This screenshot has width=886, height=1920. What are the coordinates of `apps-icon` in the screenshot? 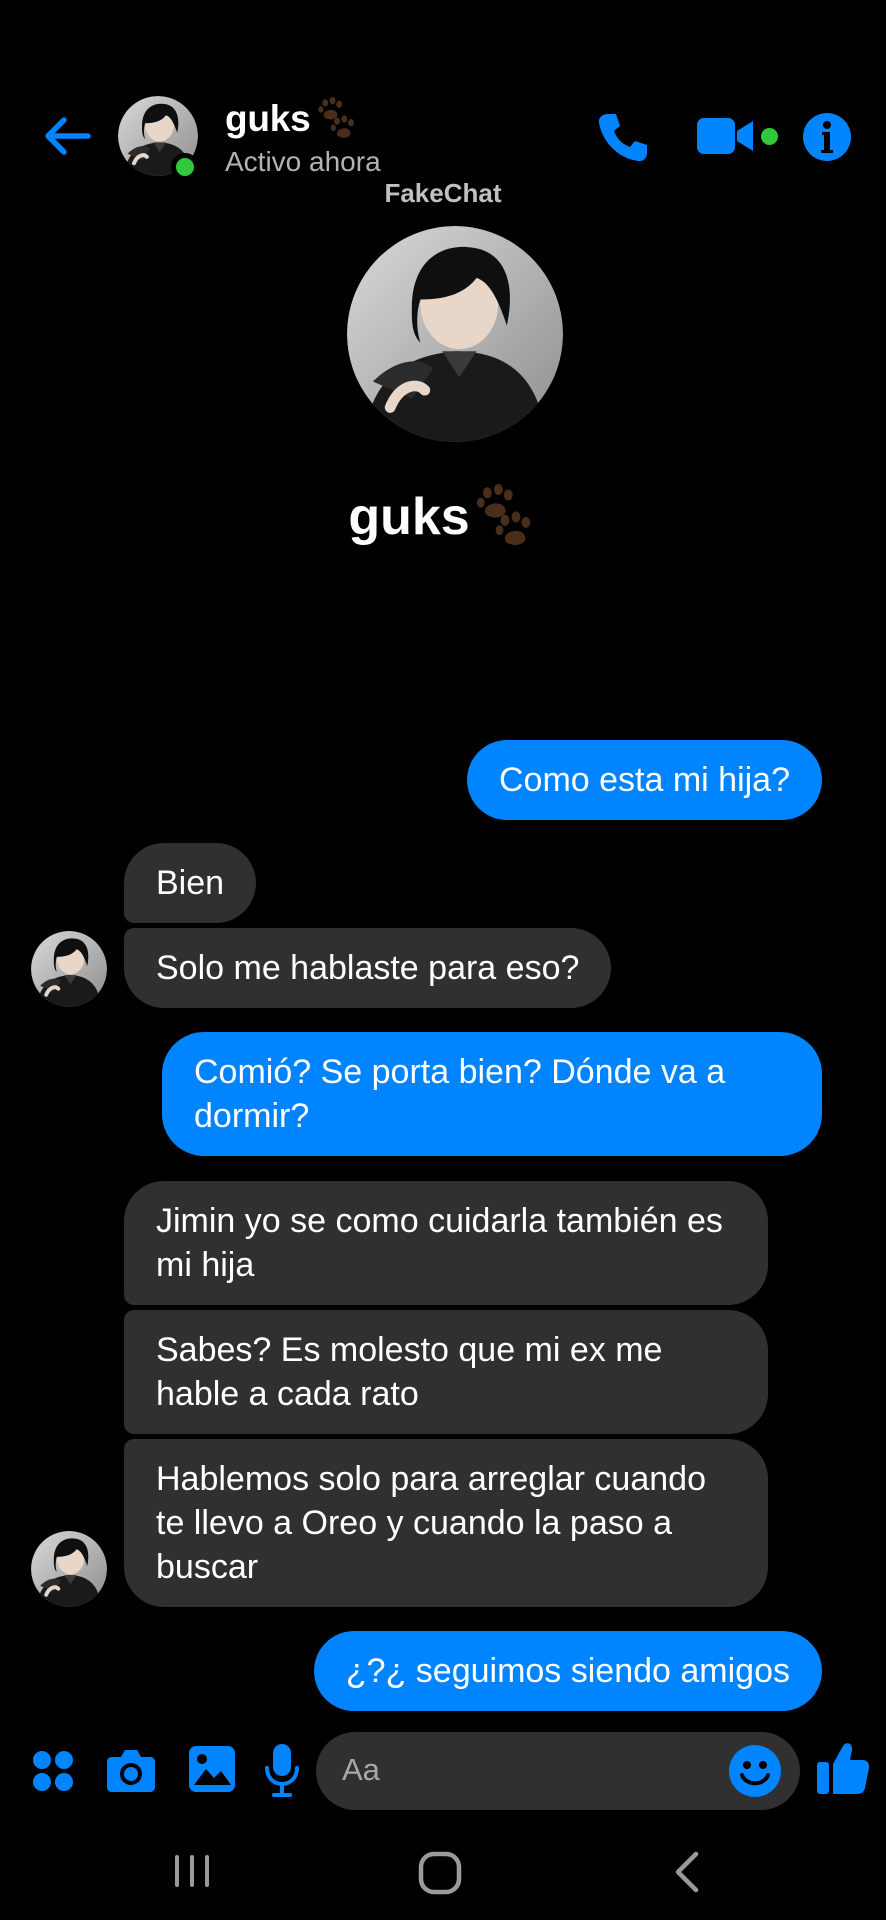 It's located at (53, 1771).